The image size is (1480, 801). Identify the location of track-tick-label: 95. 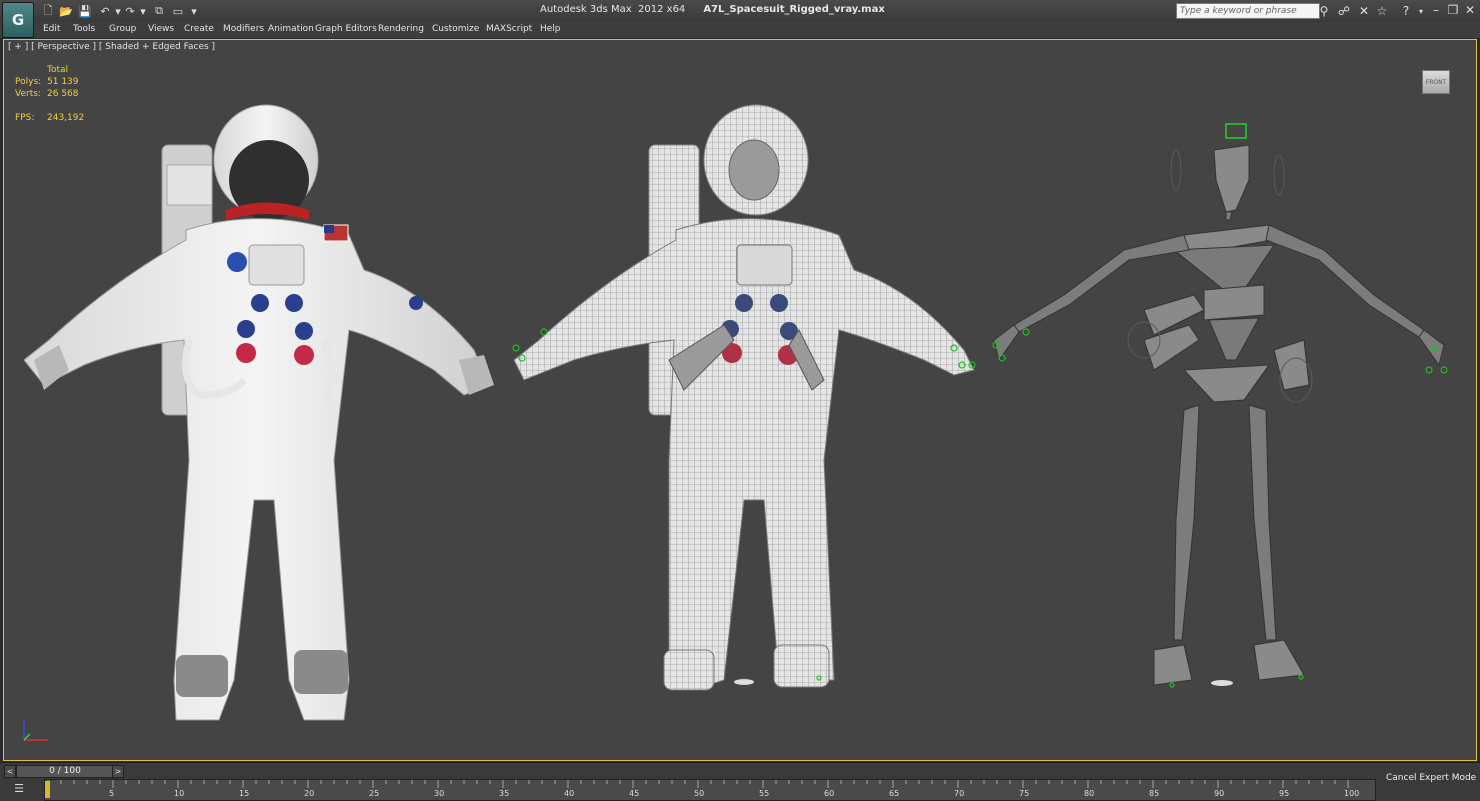
(1284, 793).